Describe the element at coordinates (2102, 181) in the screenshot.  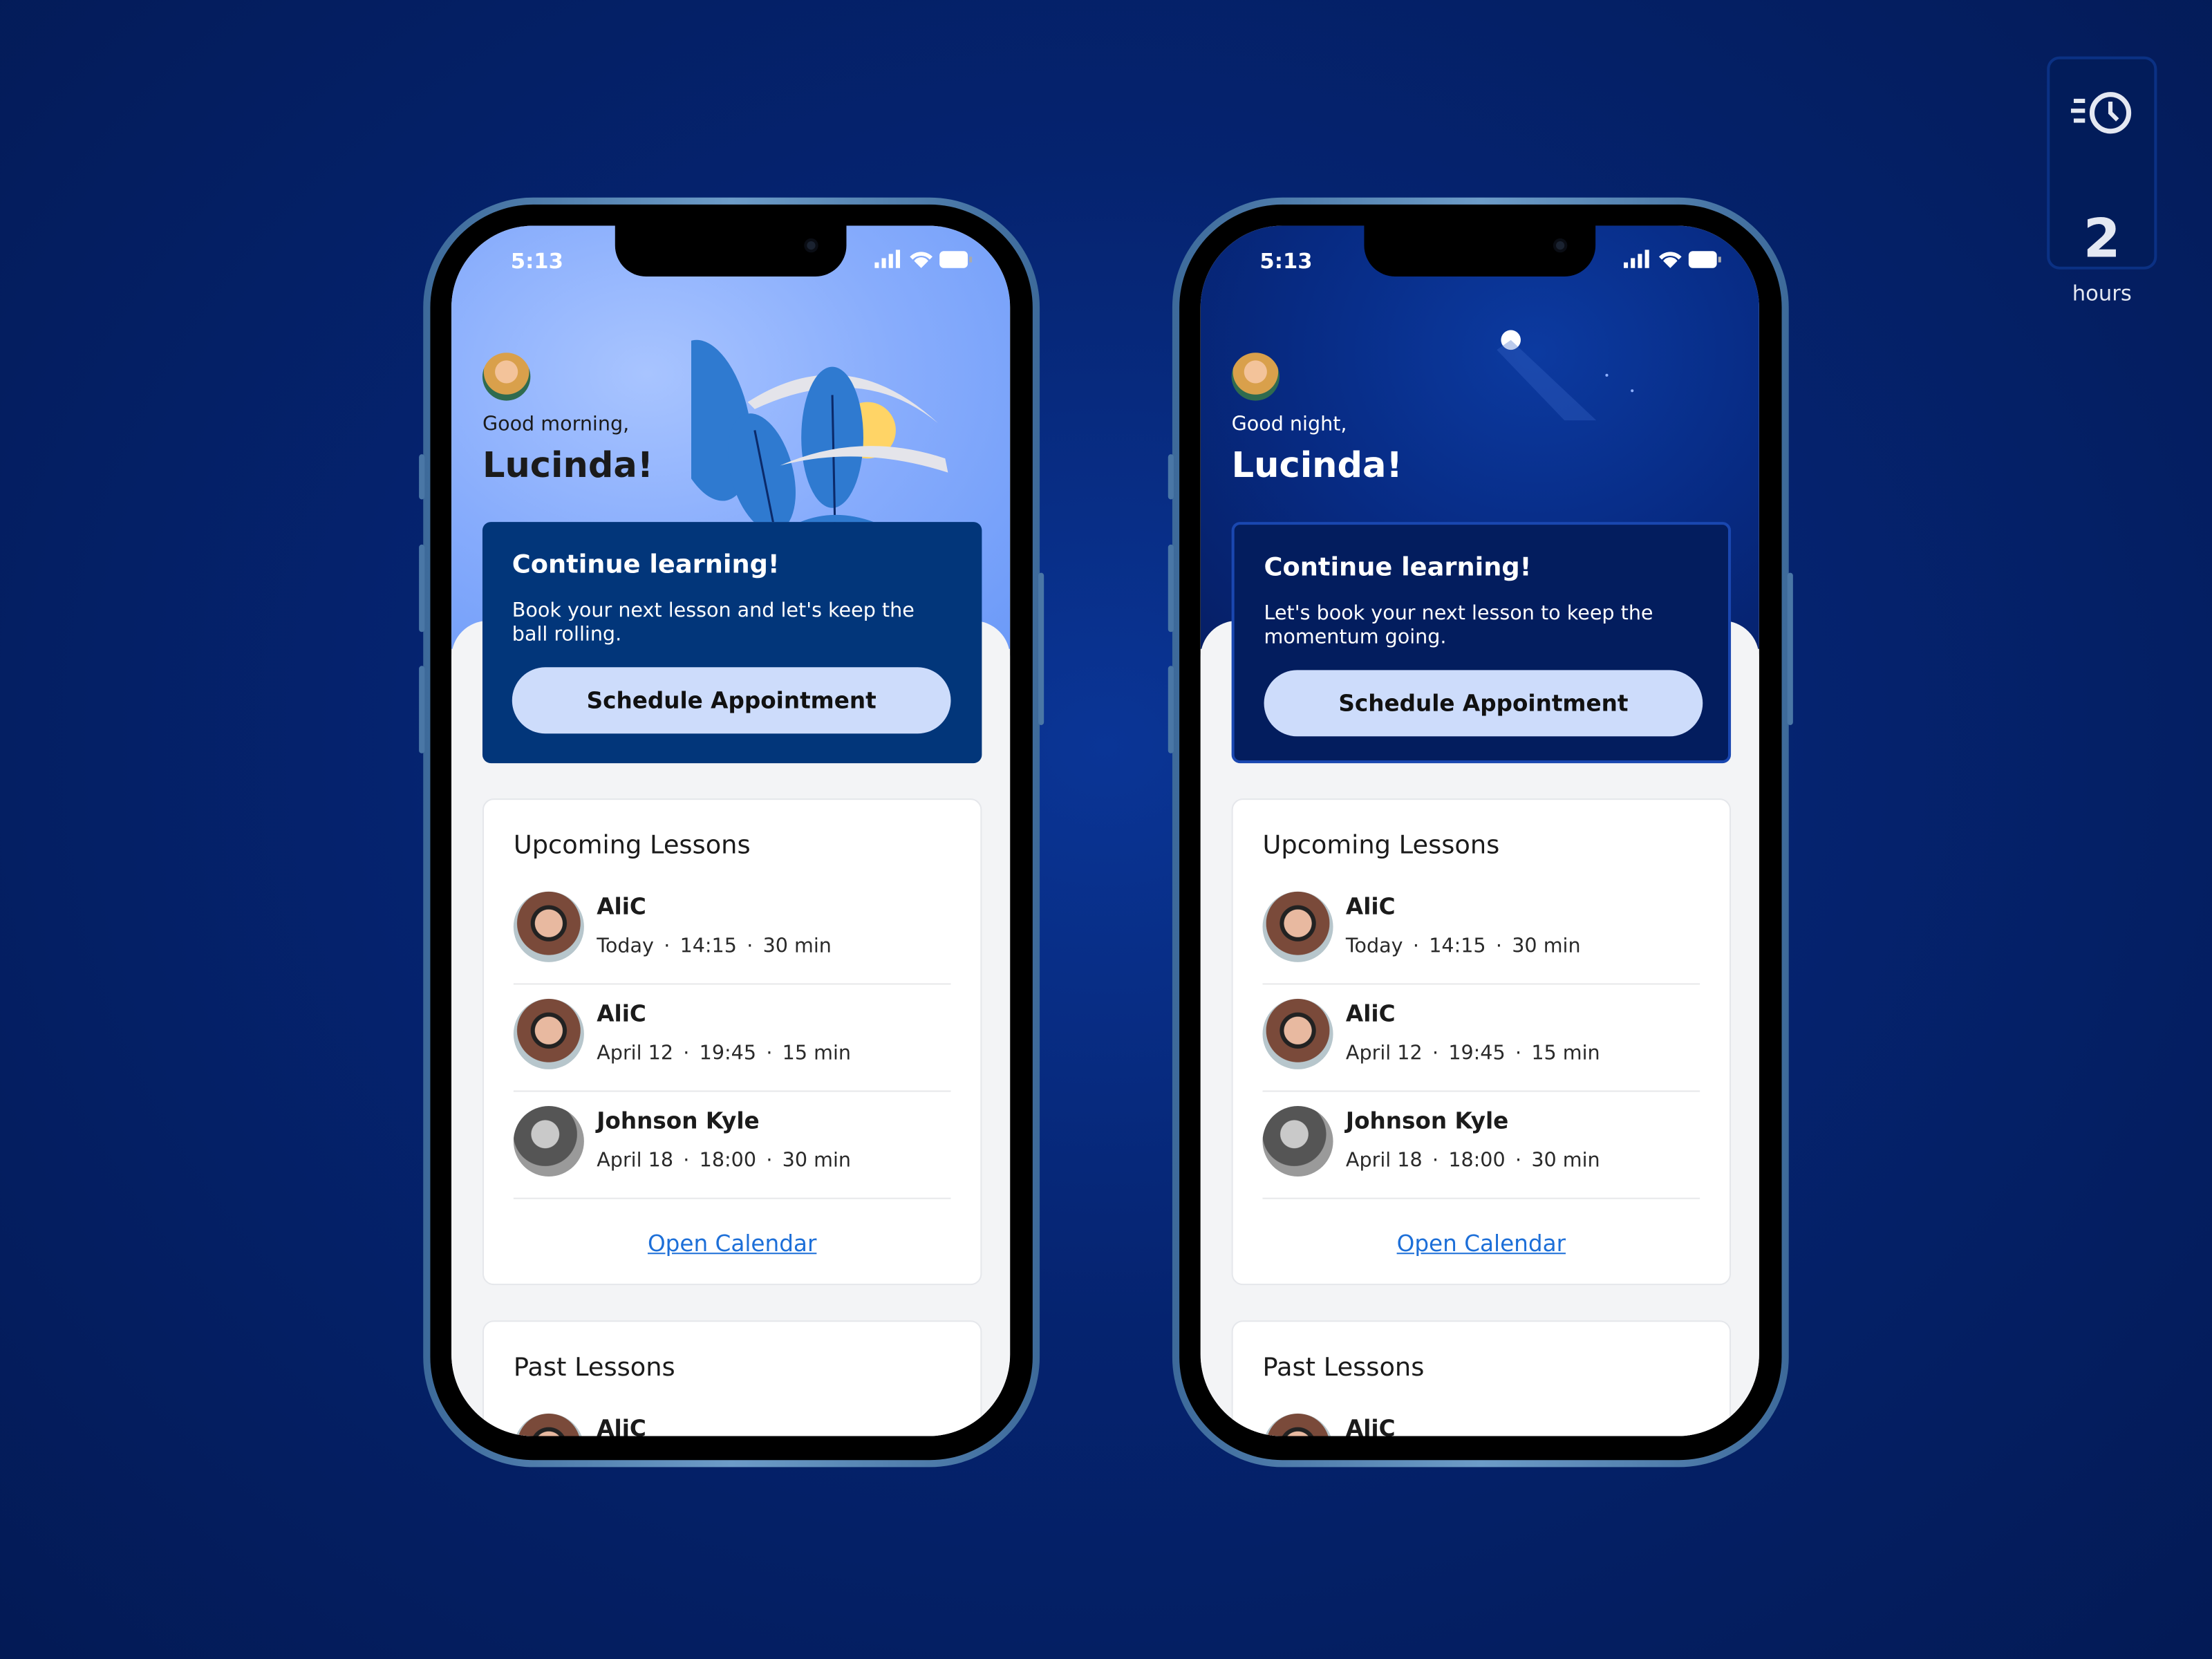
I see `duration-badge: 2 hours` at that location.